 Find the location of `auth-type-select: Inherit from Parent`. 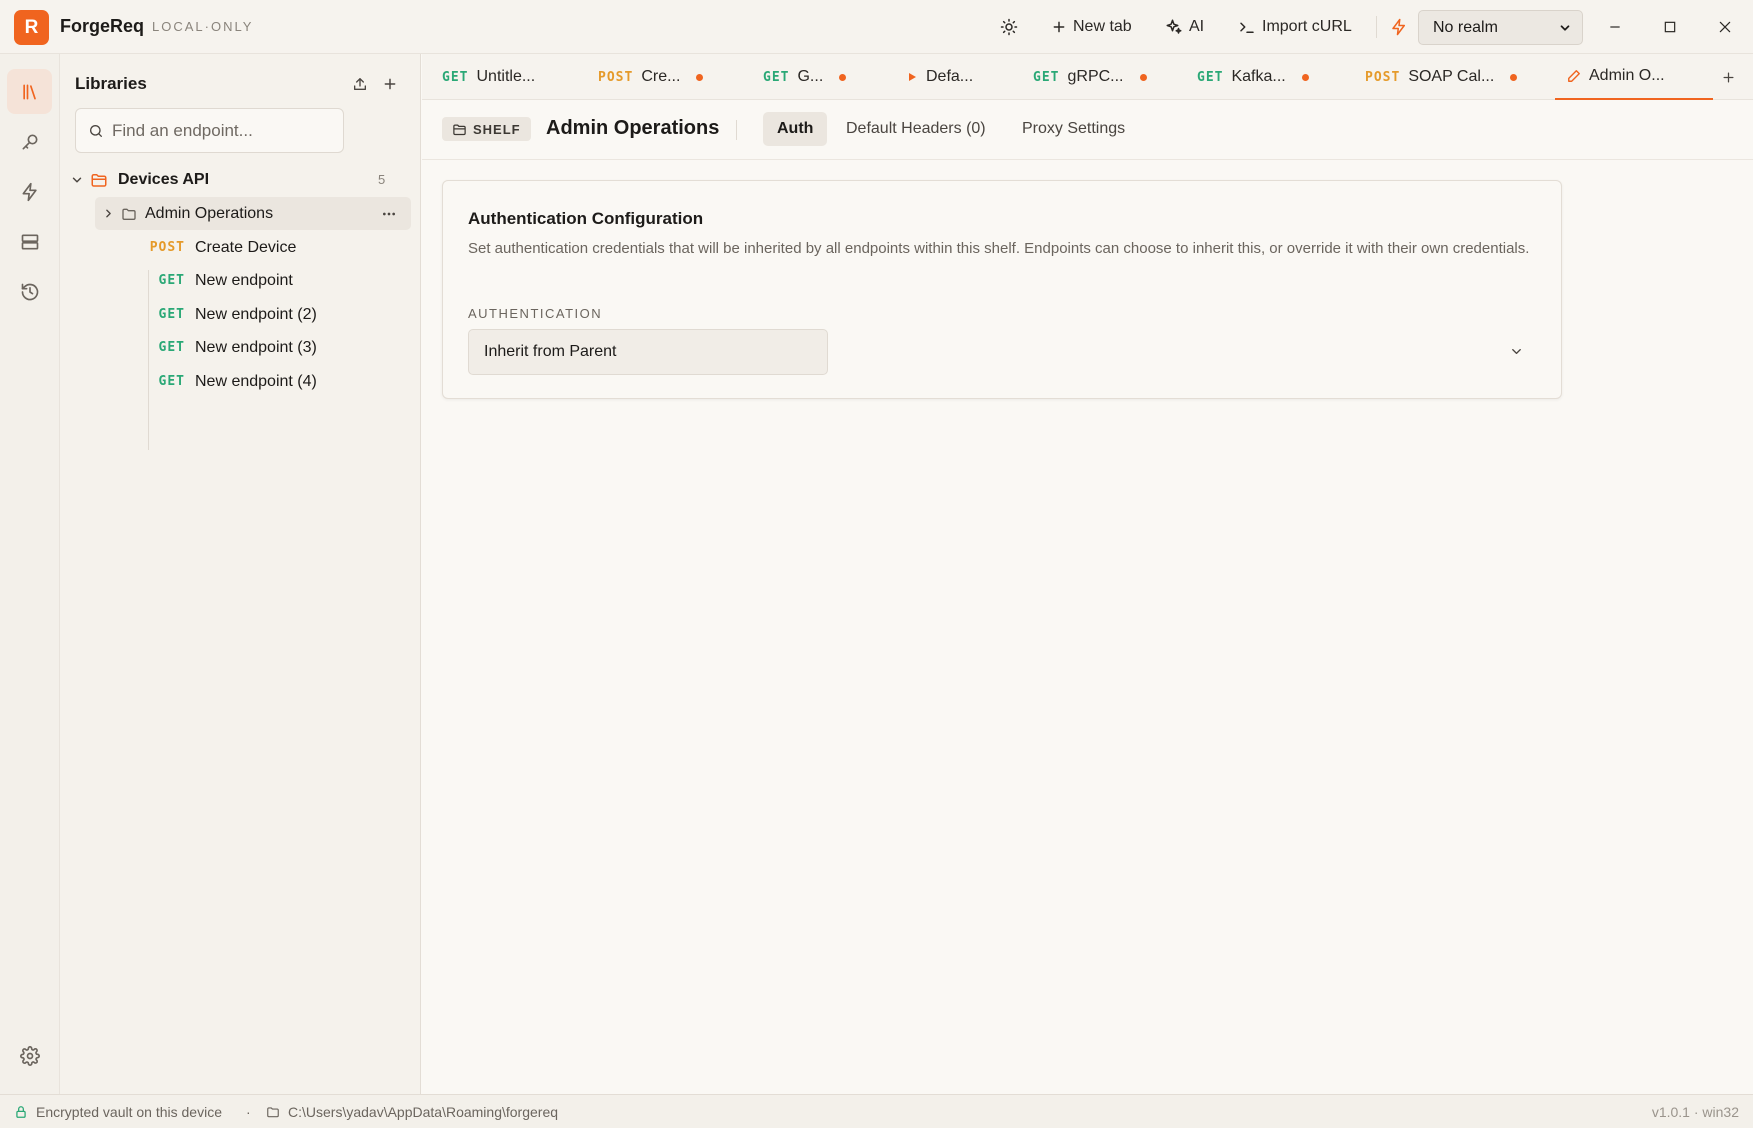

auth-type-select: Inherit from Parent is located at coordinates (1003, 352).